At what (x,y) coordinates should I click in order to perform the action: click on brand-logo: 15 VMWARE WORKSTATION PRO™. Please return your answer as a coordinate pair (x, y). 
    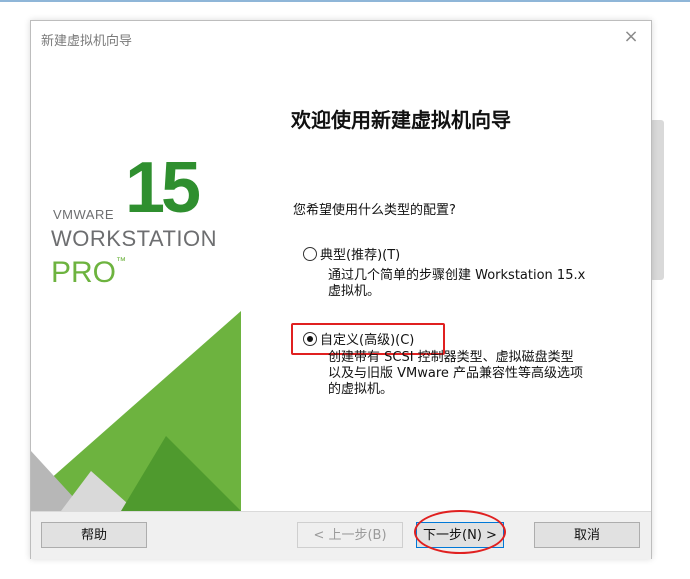
    Looking at the image, I should click on (136, 172).